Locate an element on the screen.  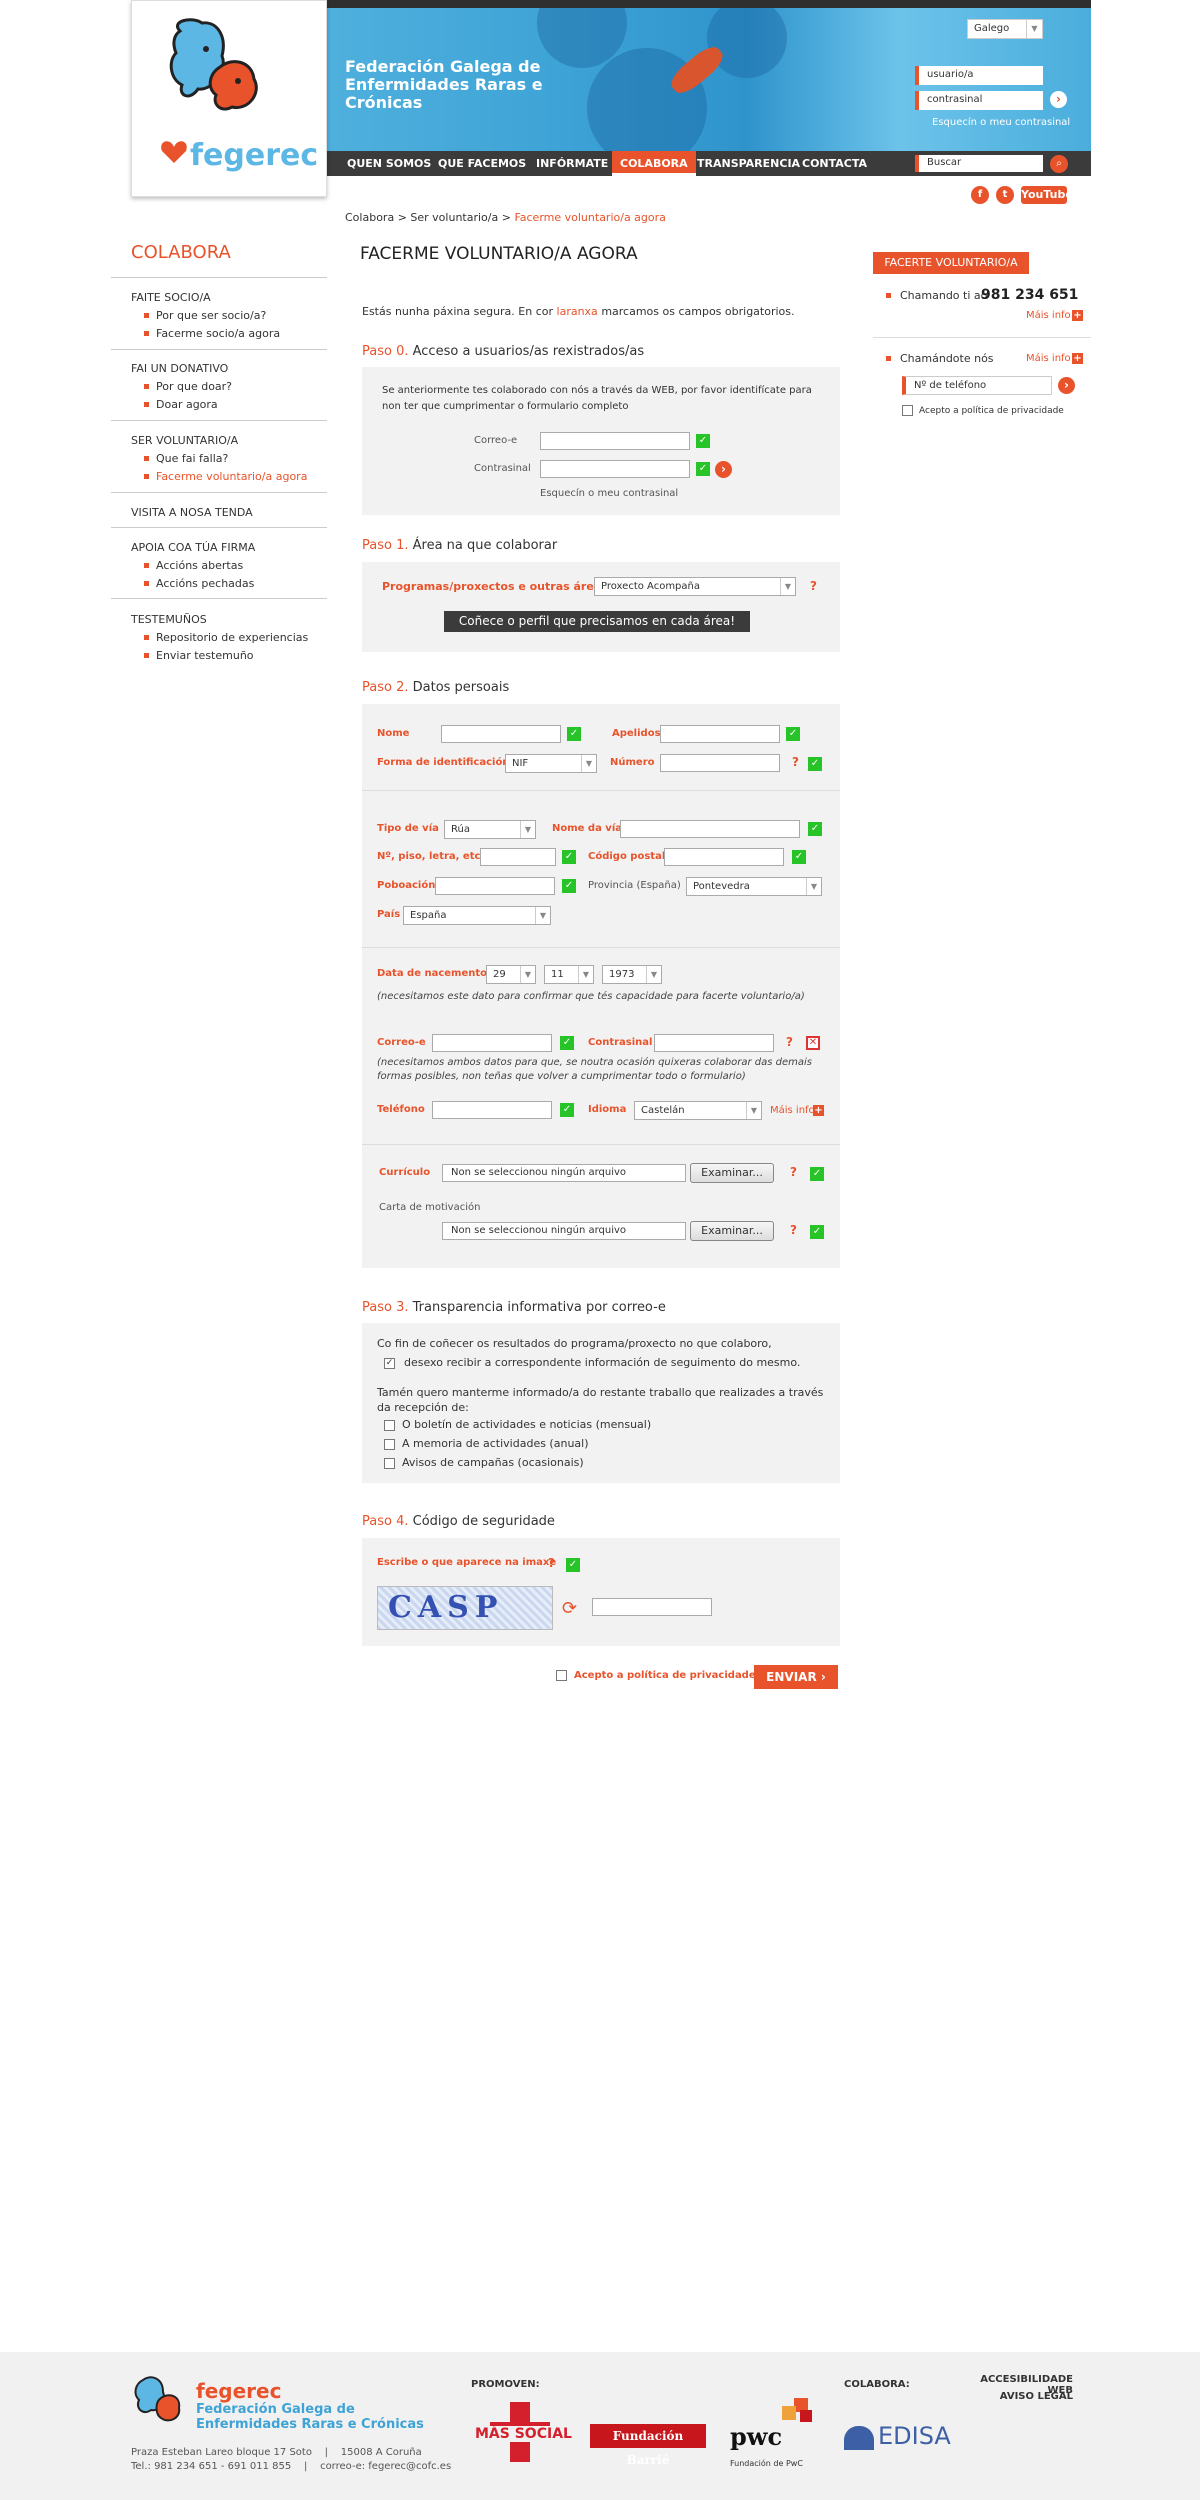
youtube-icon: YouTube is located at coordinates (1047, 195).